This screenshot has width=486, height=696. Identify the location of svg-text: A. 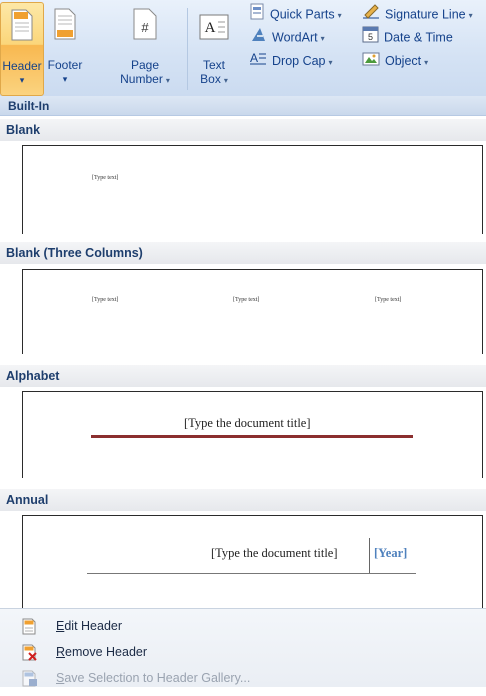
(254, 58).